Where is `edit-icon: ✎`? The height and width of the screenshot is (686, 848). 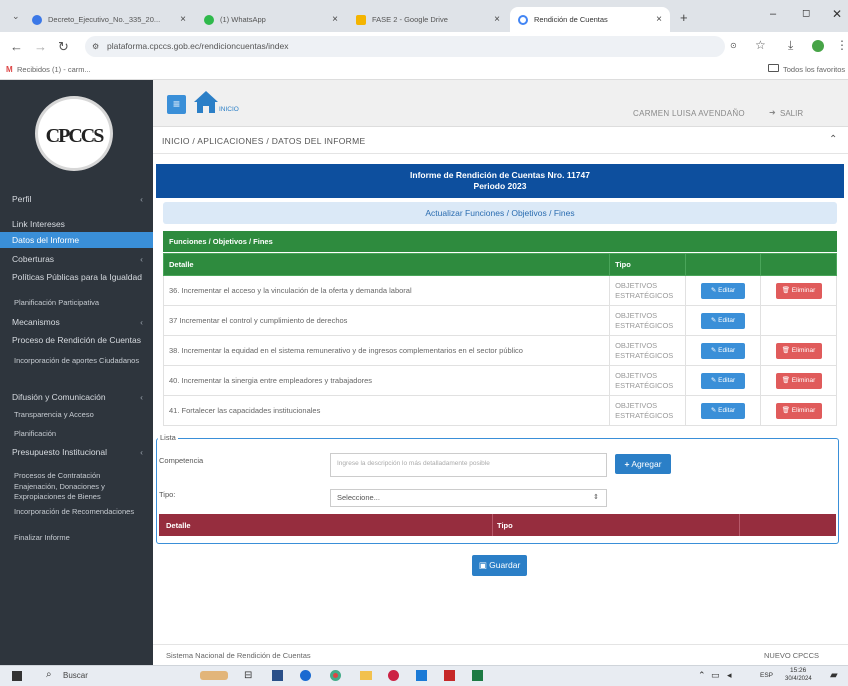 edit-icon: ✎ is located at coordinates (713, 410).